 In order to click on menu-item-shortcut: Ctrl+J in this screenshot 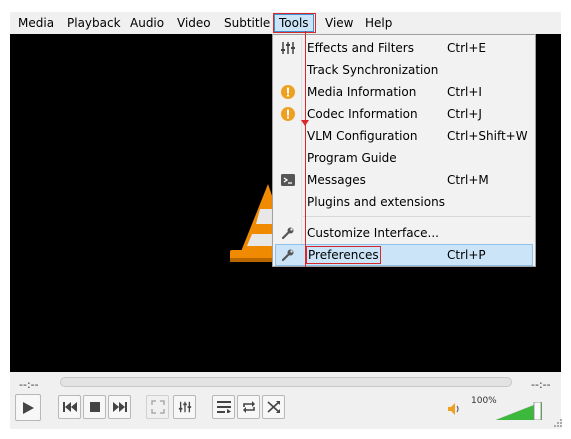, I will do `click(464, 114)`.